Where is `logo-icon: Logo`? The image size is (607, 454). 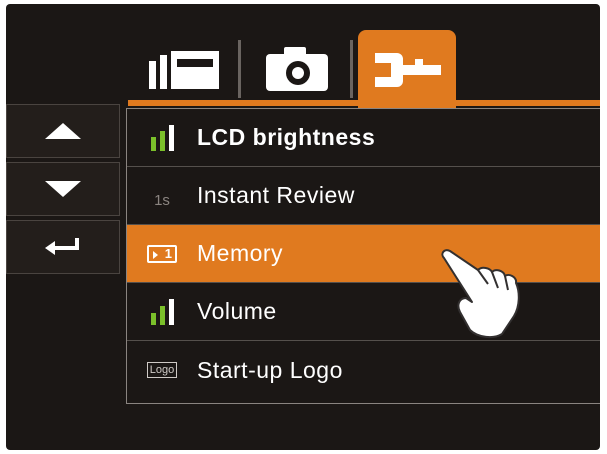 logo-icon: Logo is located at coordinates (162, 370).